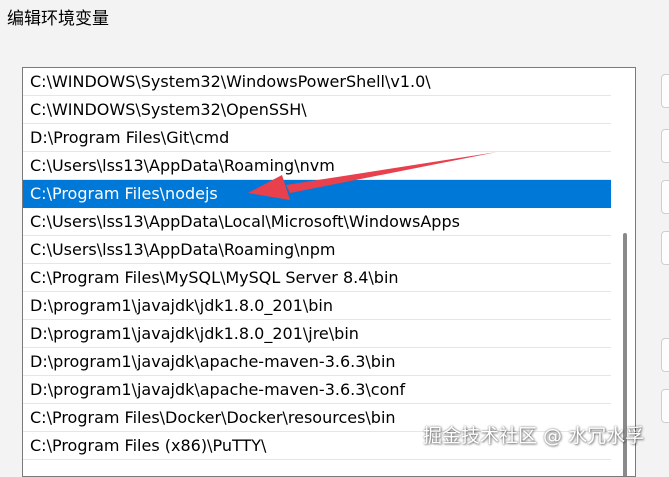  I want to click on side-button-browse, so click(665, 197).